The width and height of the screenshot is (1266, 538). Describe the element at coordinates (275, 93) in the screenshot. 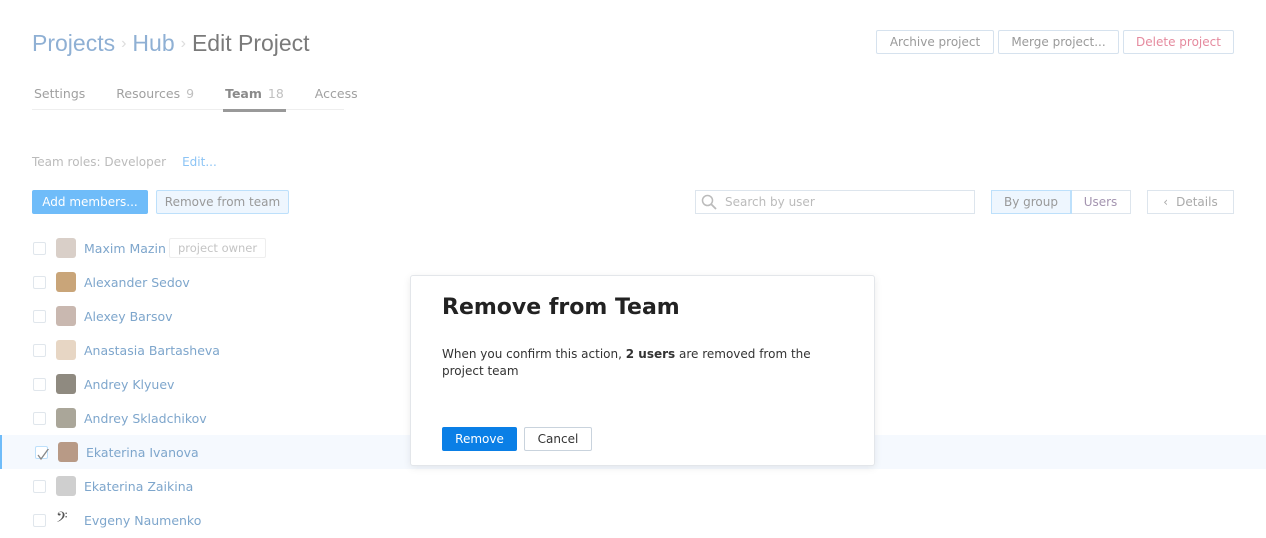

I see `tab-count: 18` at that location.